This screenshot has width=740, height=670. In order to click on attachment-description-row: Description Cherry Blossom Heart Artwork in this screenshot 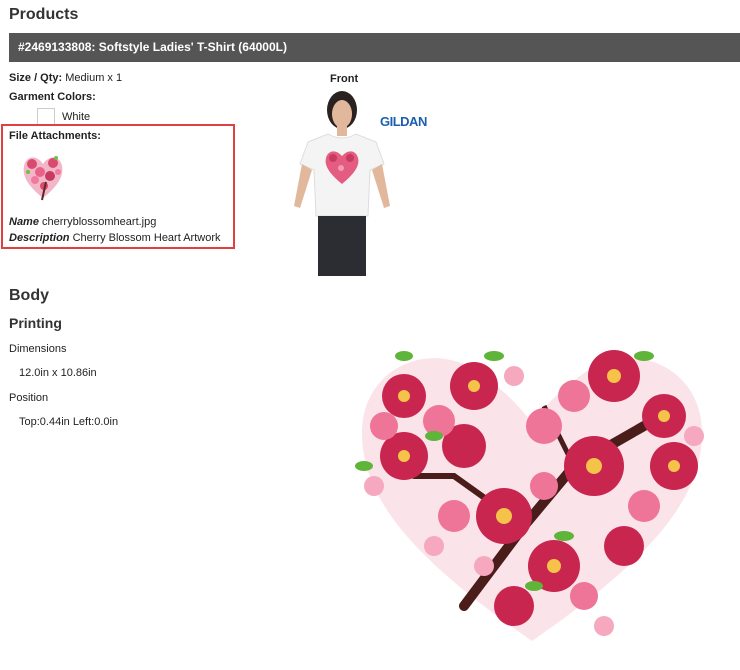, I will do `click(115, 238)`.